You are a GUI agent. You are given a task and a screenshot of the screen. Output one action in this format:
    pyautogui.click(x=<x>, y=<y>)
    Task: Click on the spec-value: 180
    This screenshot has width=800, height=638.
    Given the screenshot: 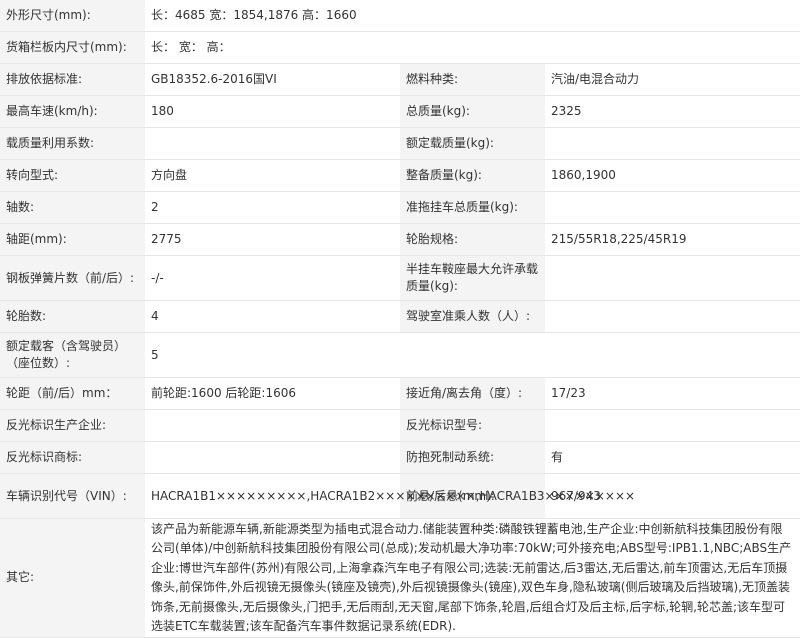 What is the action you would take?
    pyautogui.click(x=272, y=111)
    